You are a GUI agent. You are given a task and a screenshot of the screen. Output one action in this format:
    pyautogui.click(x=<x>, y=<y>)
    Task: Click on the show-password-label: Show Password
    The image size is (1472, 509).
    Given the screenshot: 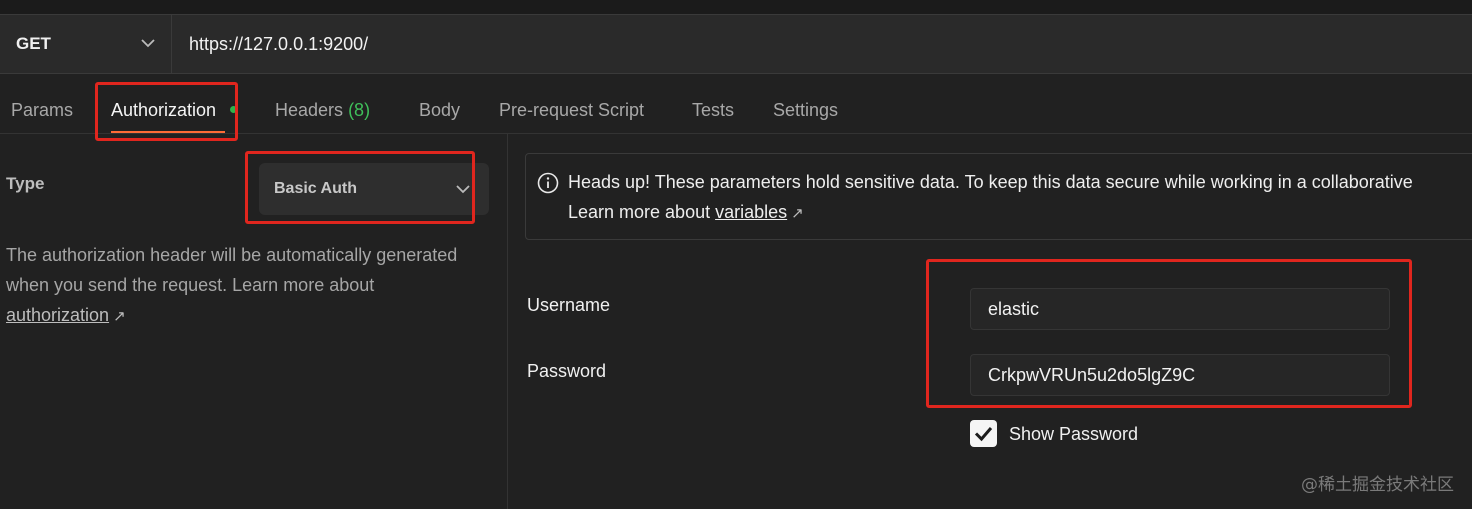 What is the action you would take?
    pyautogui.click(x=1073, y=434)
    